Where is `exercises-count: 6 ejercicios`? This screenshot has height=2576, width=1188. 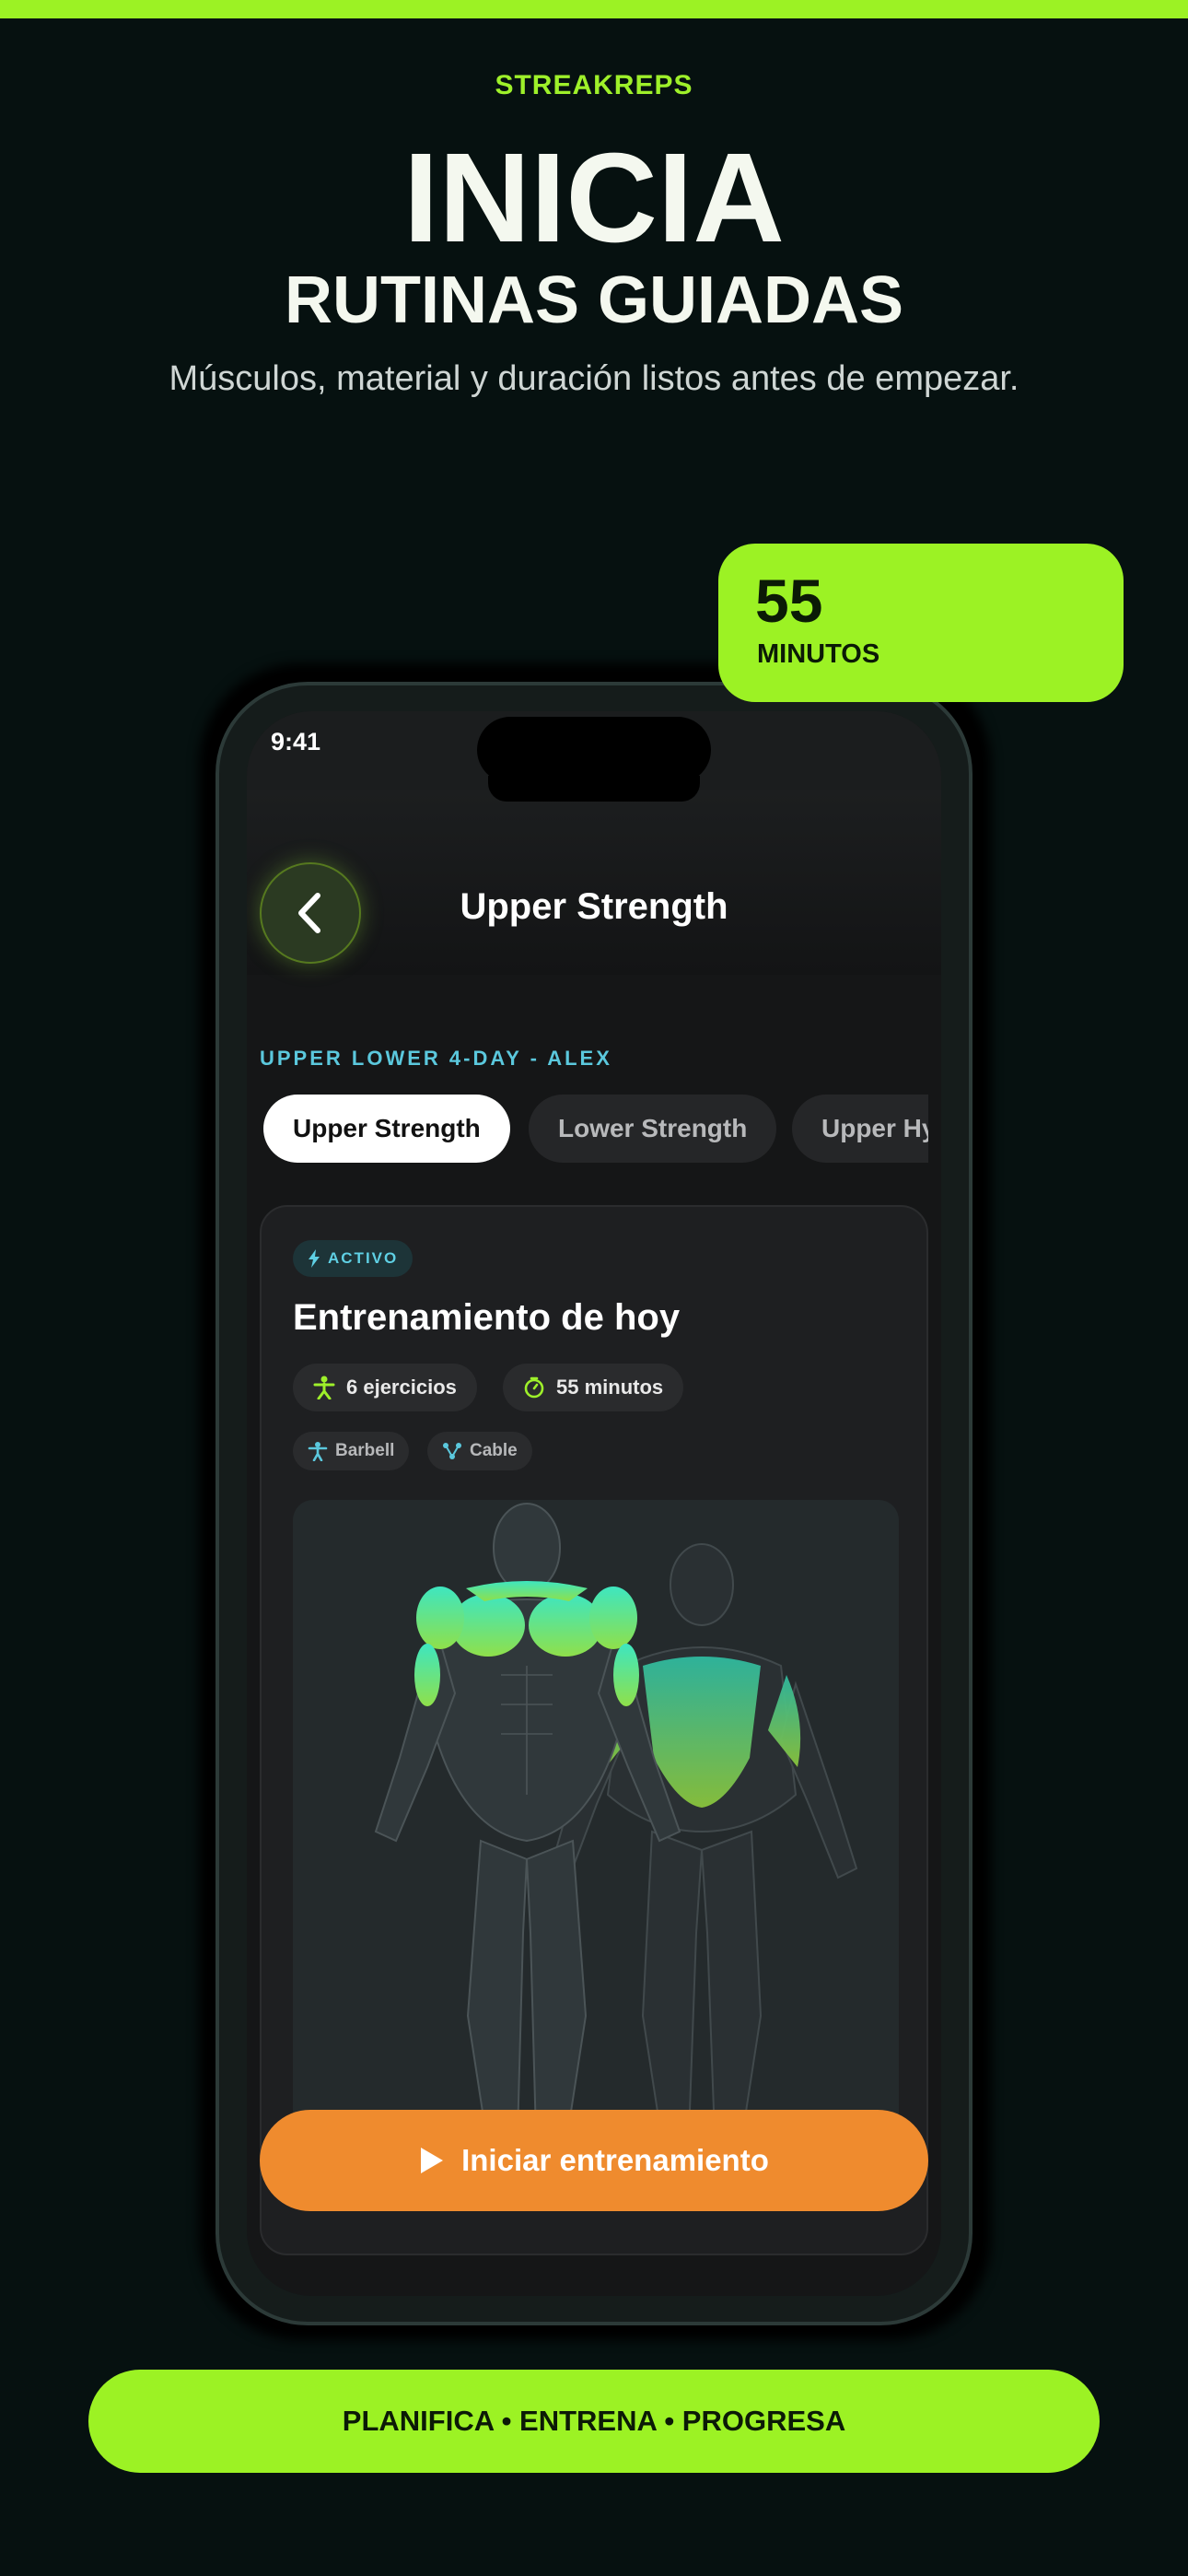
exercises-count: 6 ejercicios is located at coordinates (401, 1387).